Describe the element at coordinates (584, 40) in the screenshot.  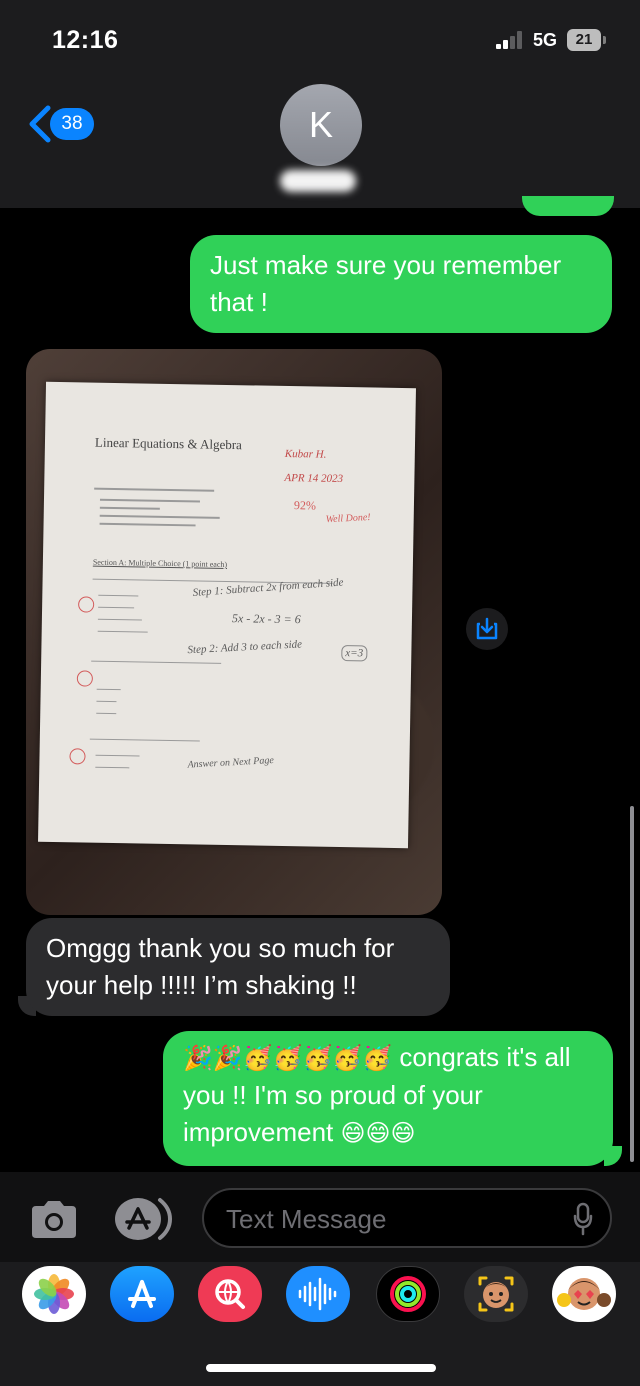
I see `battery-icon: 21` at that location.